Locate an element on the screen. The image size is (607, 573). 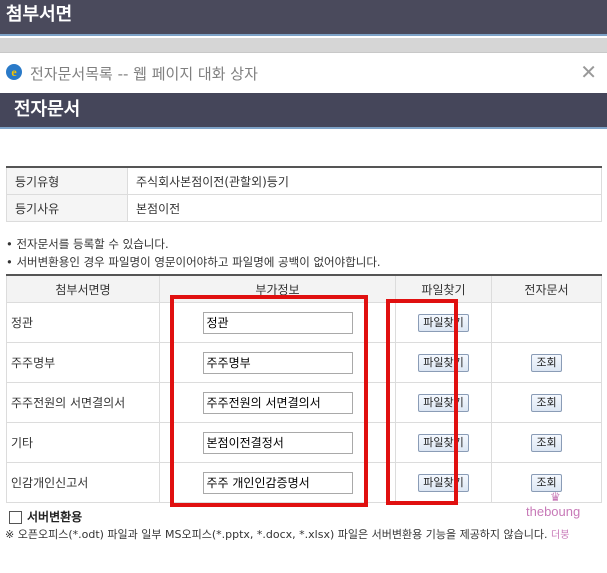
server-convert-checkbox is located at coordinates (15, 517).